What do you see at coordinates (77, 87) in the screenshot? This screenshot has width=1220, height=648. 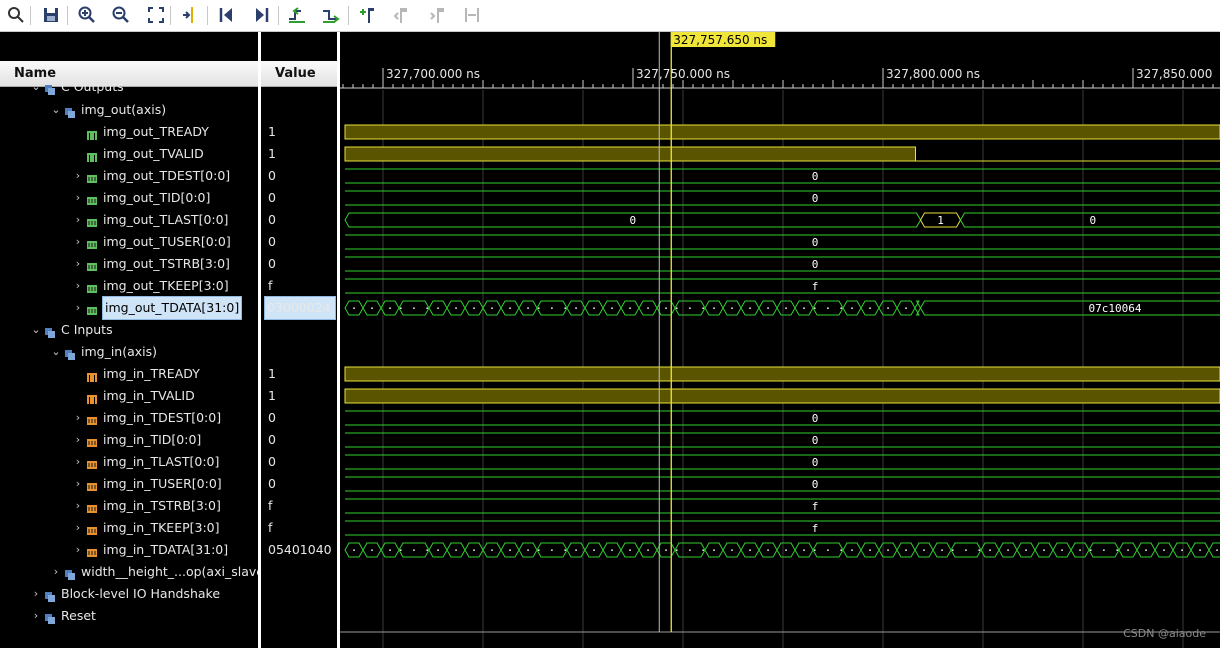 I see `tree-row: ⌄ C Outputs` at bounding box center [77, 87].